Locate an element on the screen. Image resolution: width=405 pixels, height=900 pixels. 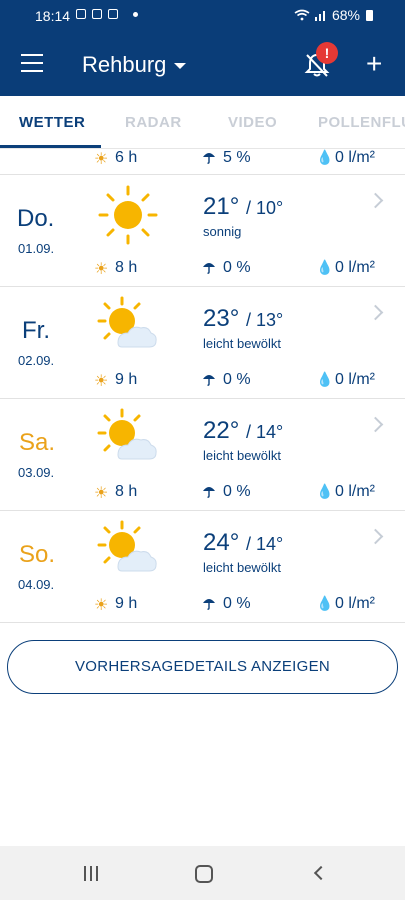
forecast-partial-row: ☀ 6 h 5 % 💧 0 l/m² is located at coordinates (202, 162).